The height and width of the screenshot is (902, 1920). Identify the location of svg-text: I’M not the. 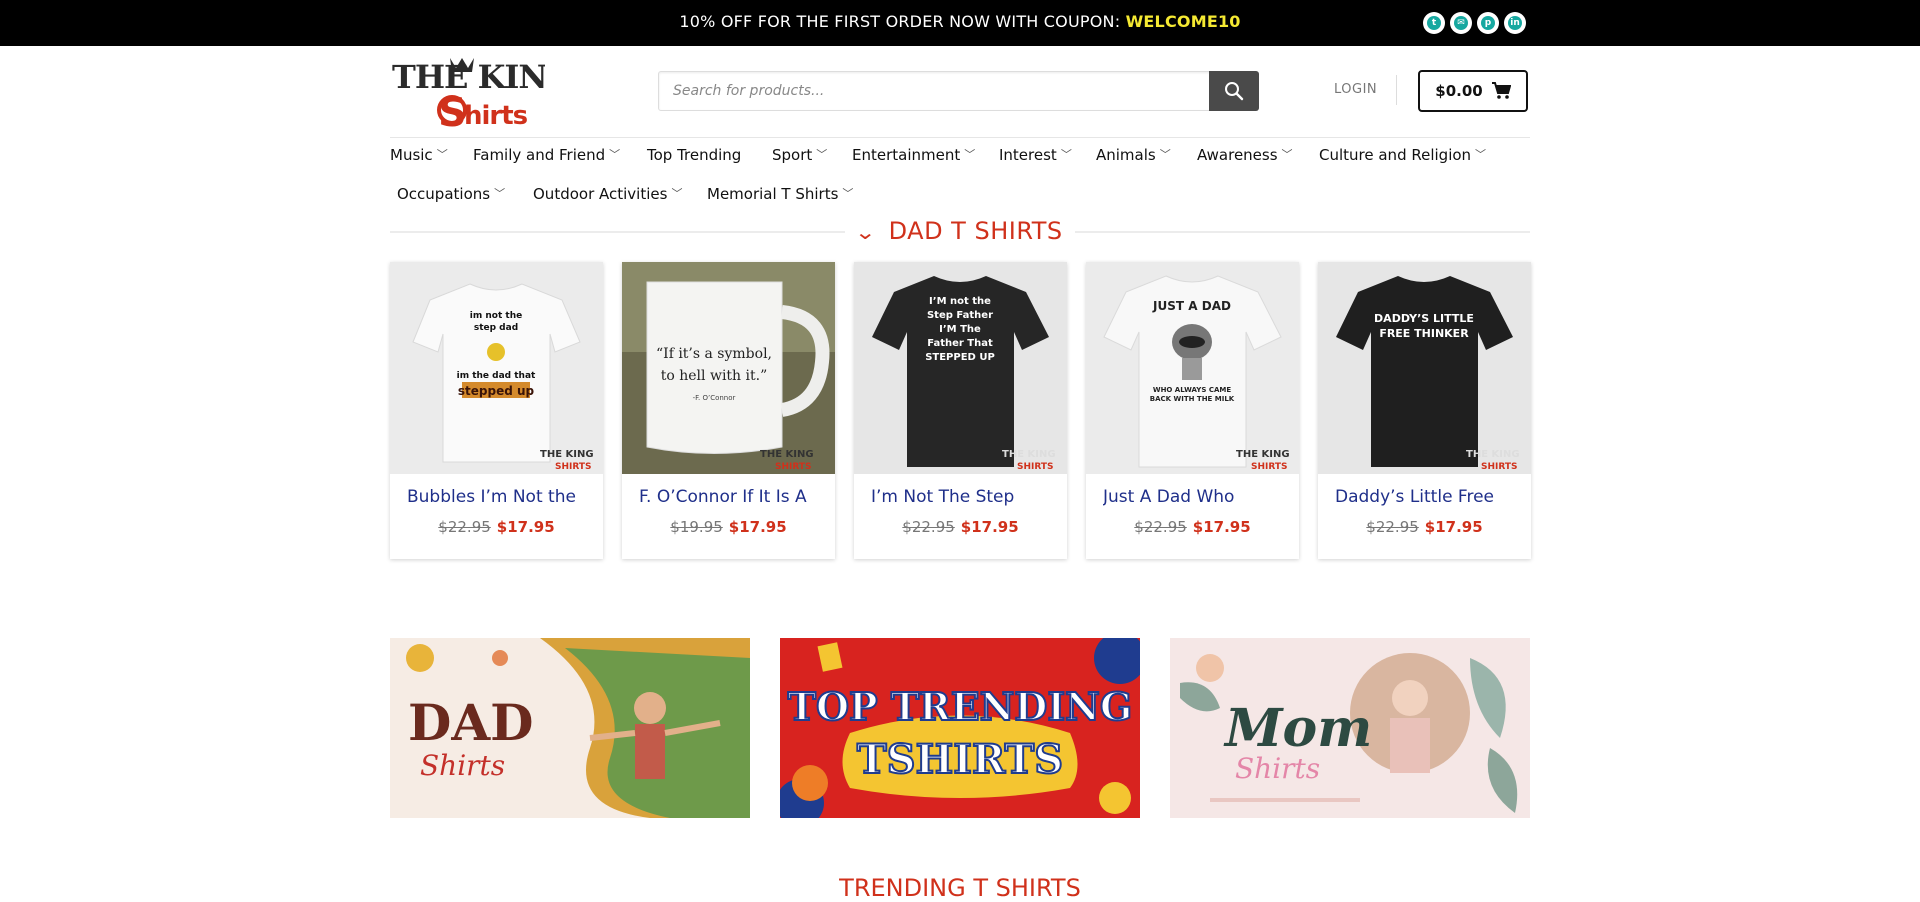
(960, 301).